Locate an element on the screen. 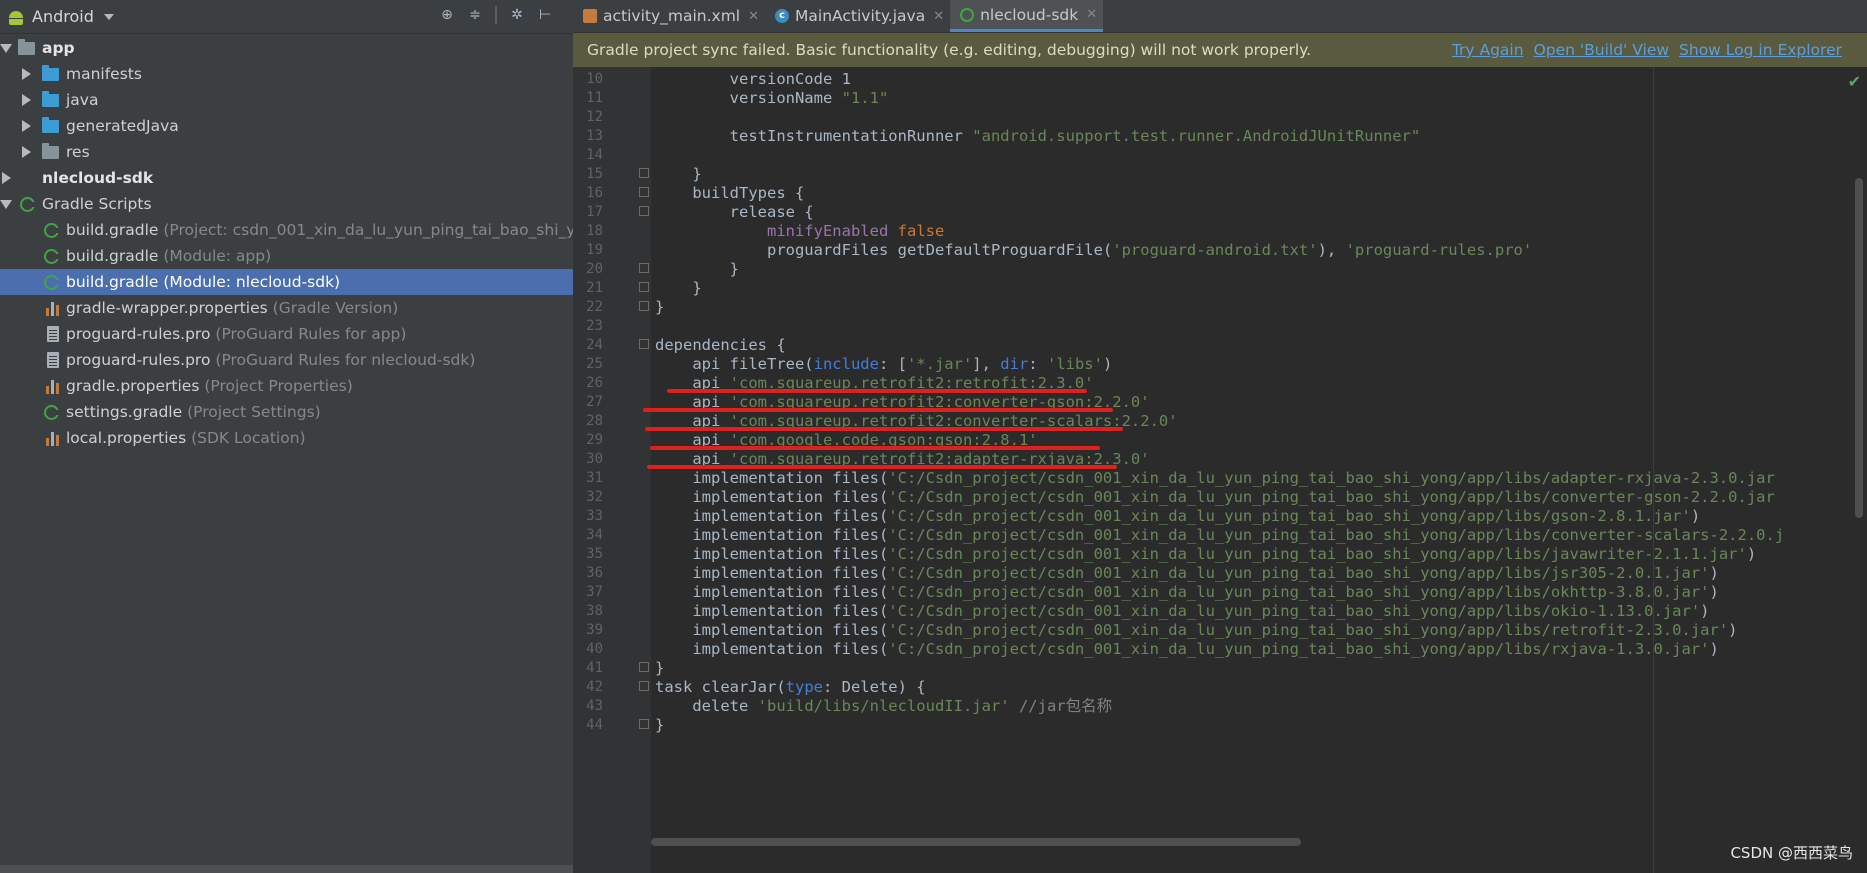 The height and width of the screenshot is (873, 1867). toolbar-divider is located at coordinates (496, 15).